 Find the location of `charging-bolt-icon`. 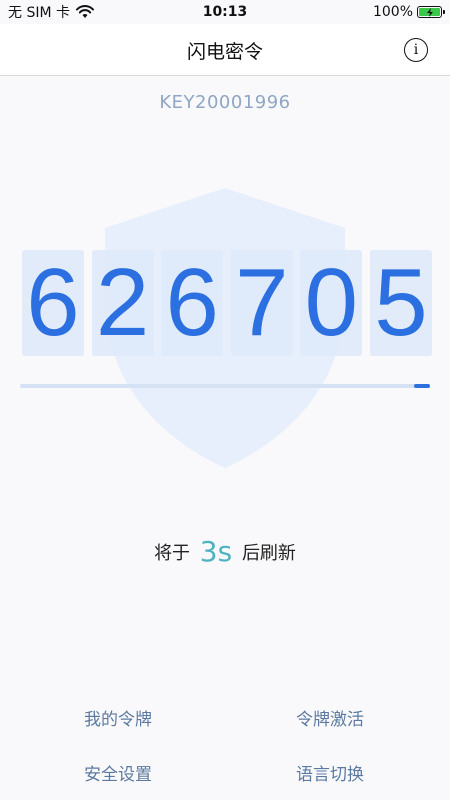

charging-bolt-icon is located at coordinates (429, 12).